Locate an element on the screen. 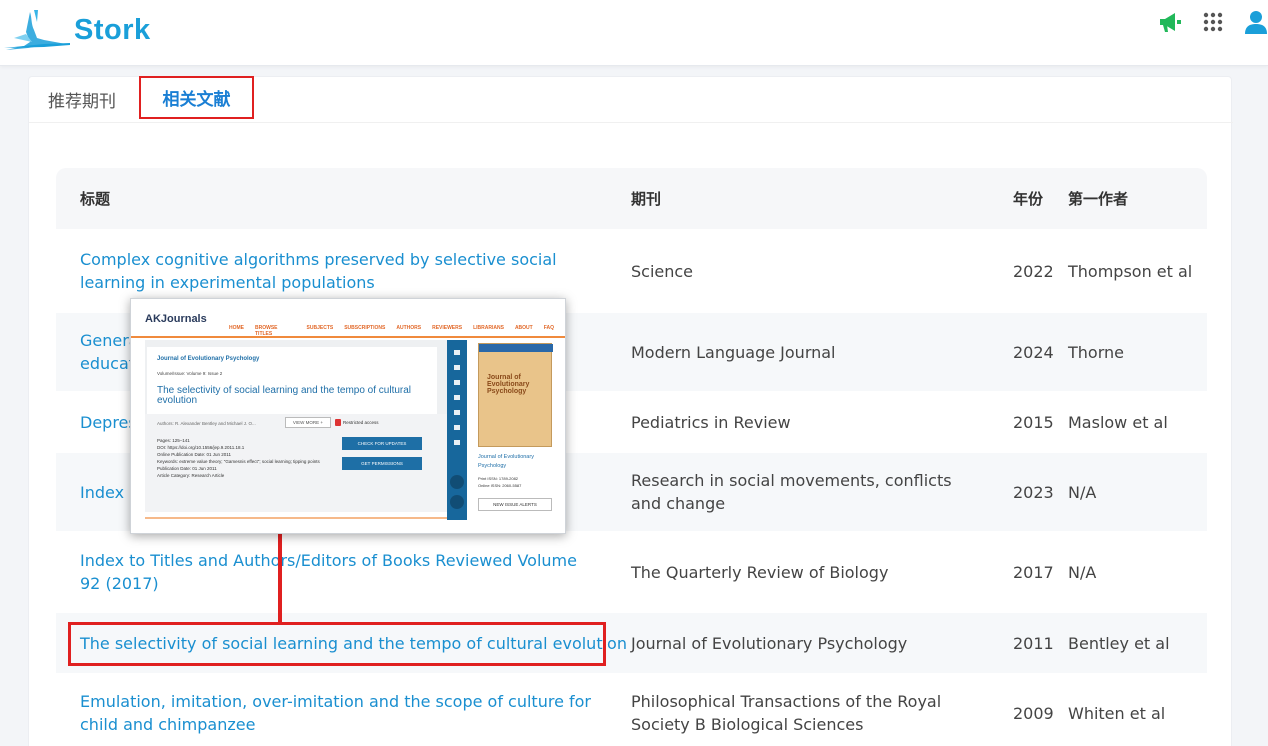  preview-publisher-logo: AKJournals is located at coordinates (176, 319).